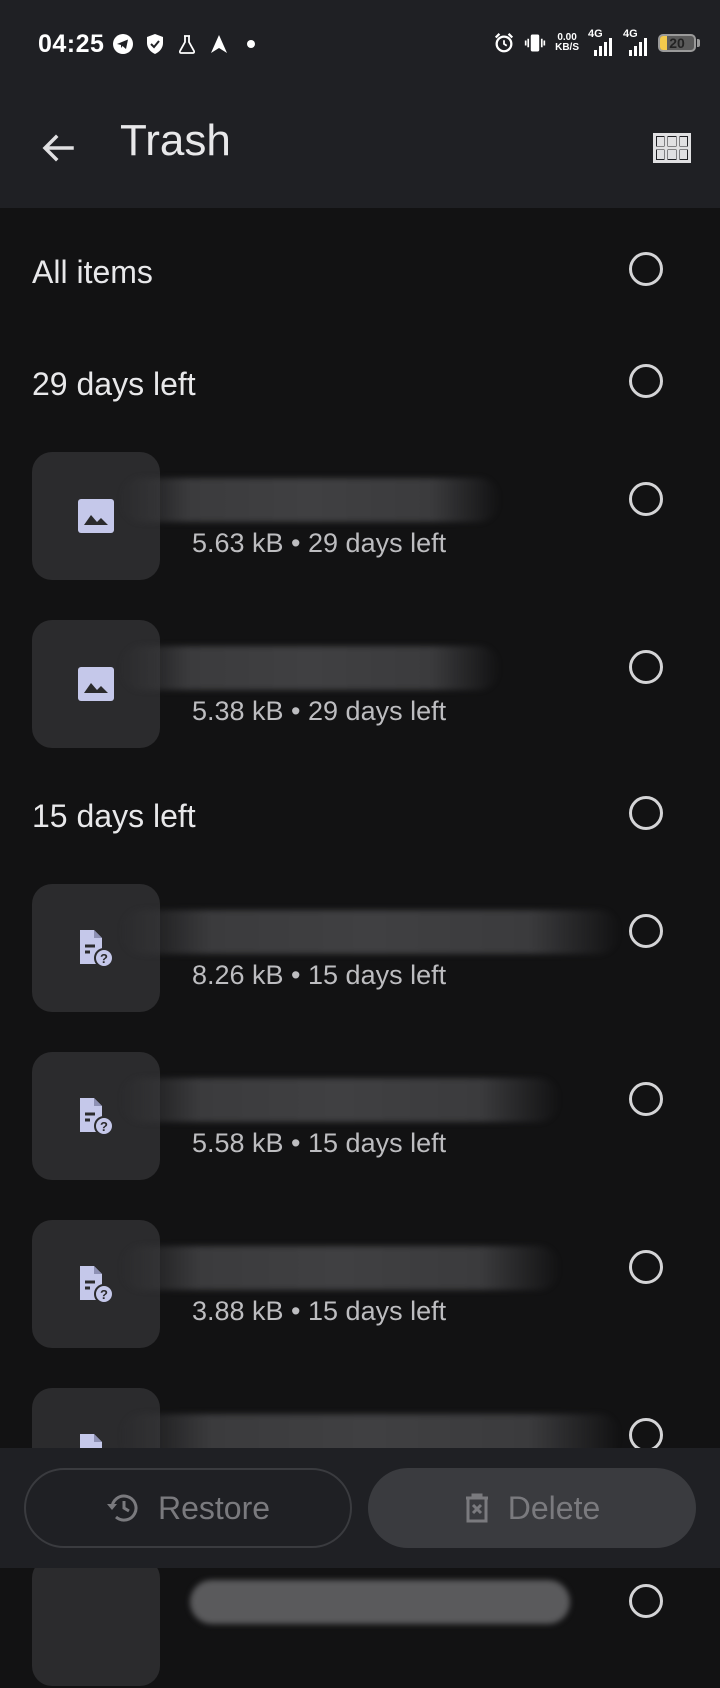  I want to click on arrow-back-icon, so click(58, 148).